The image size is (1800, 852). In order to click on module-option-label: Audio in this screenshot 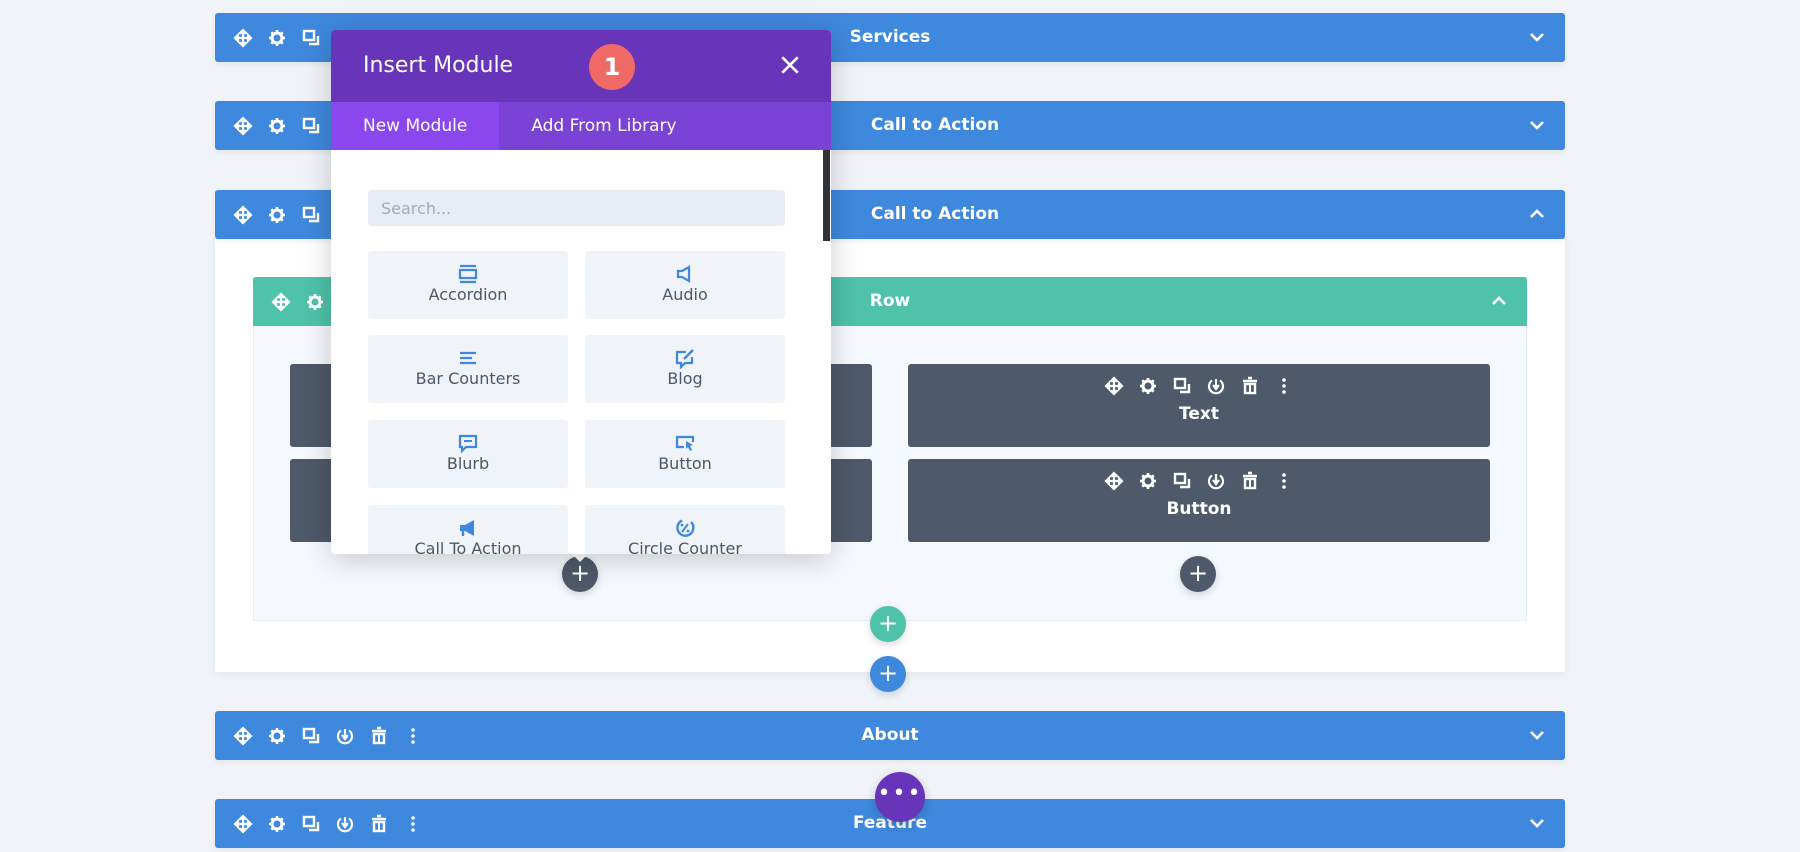, I will do `click(685, 294)`.